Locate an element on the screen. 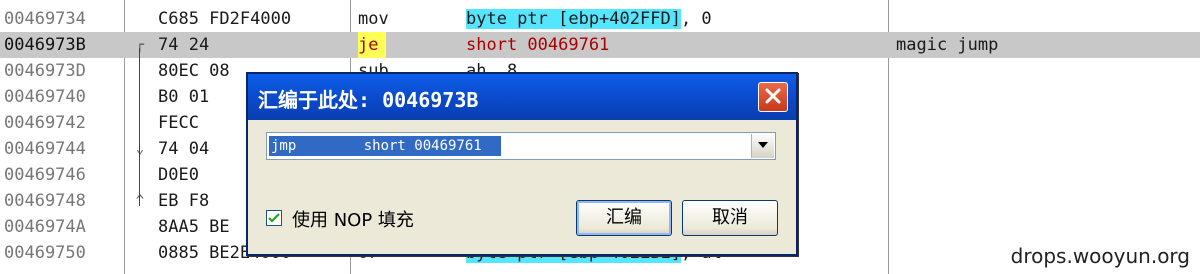 This screenshot has width=1200, height=274. chevron-down-icon is located at coordinates (763, 145).